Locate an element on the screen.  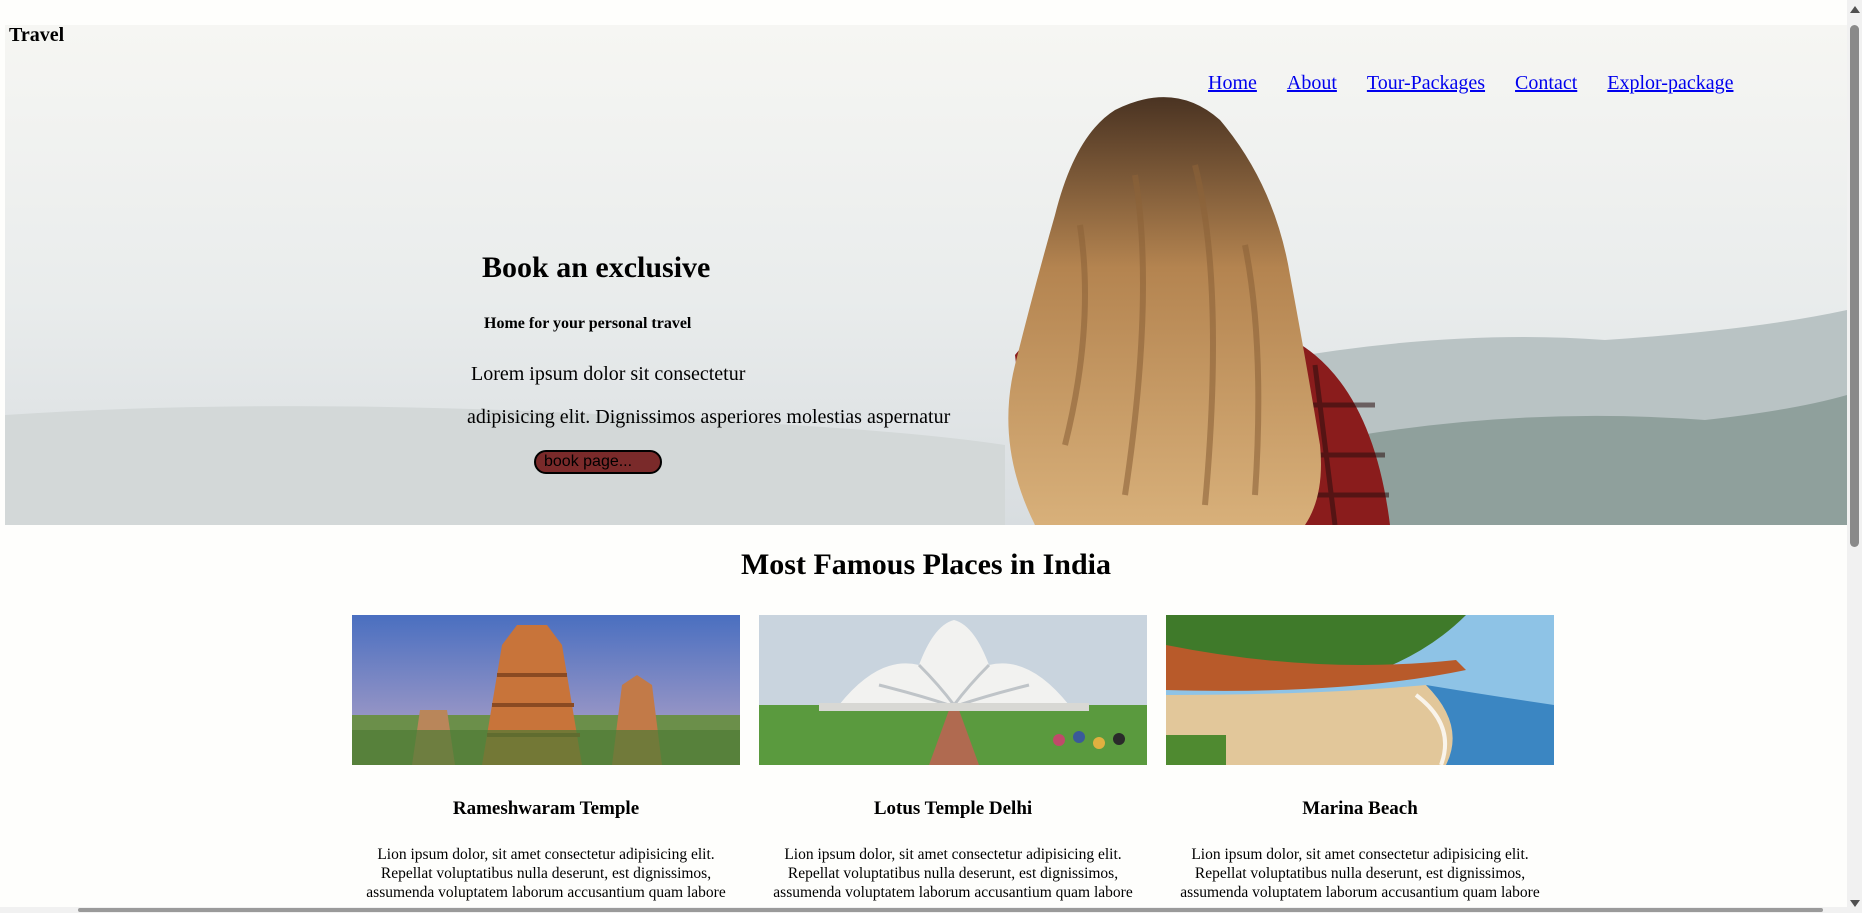
nav-link-home: Home is located at coordinates (1232, 83).